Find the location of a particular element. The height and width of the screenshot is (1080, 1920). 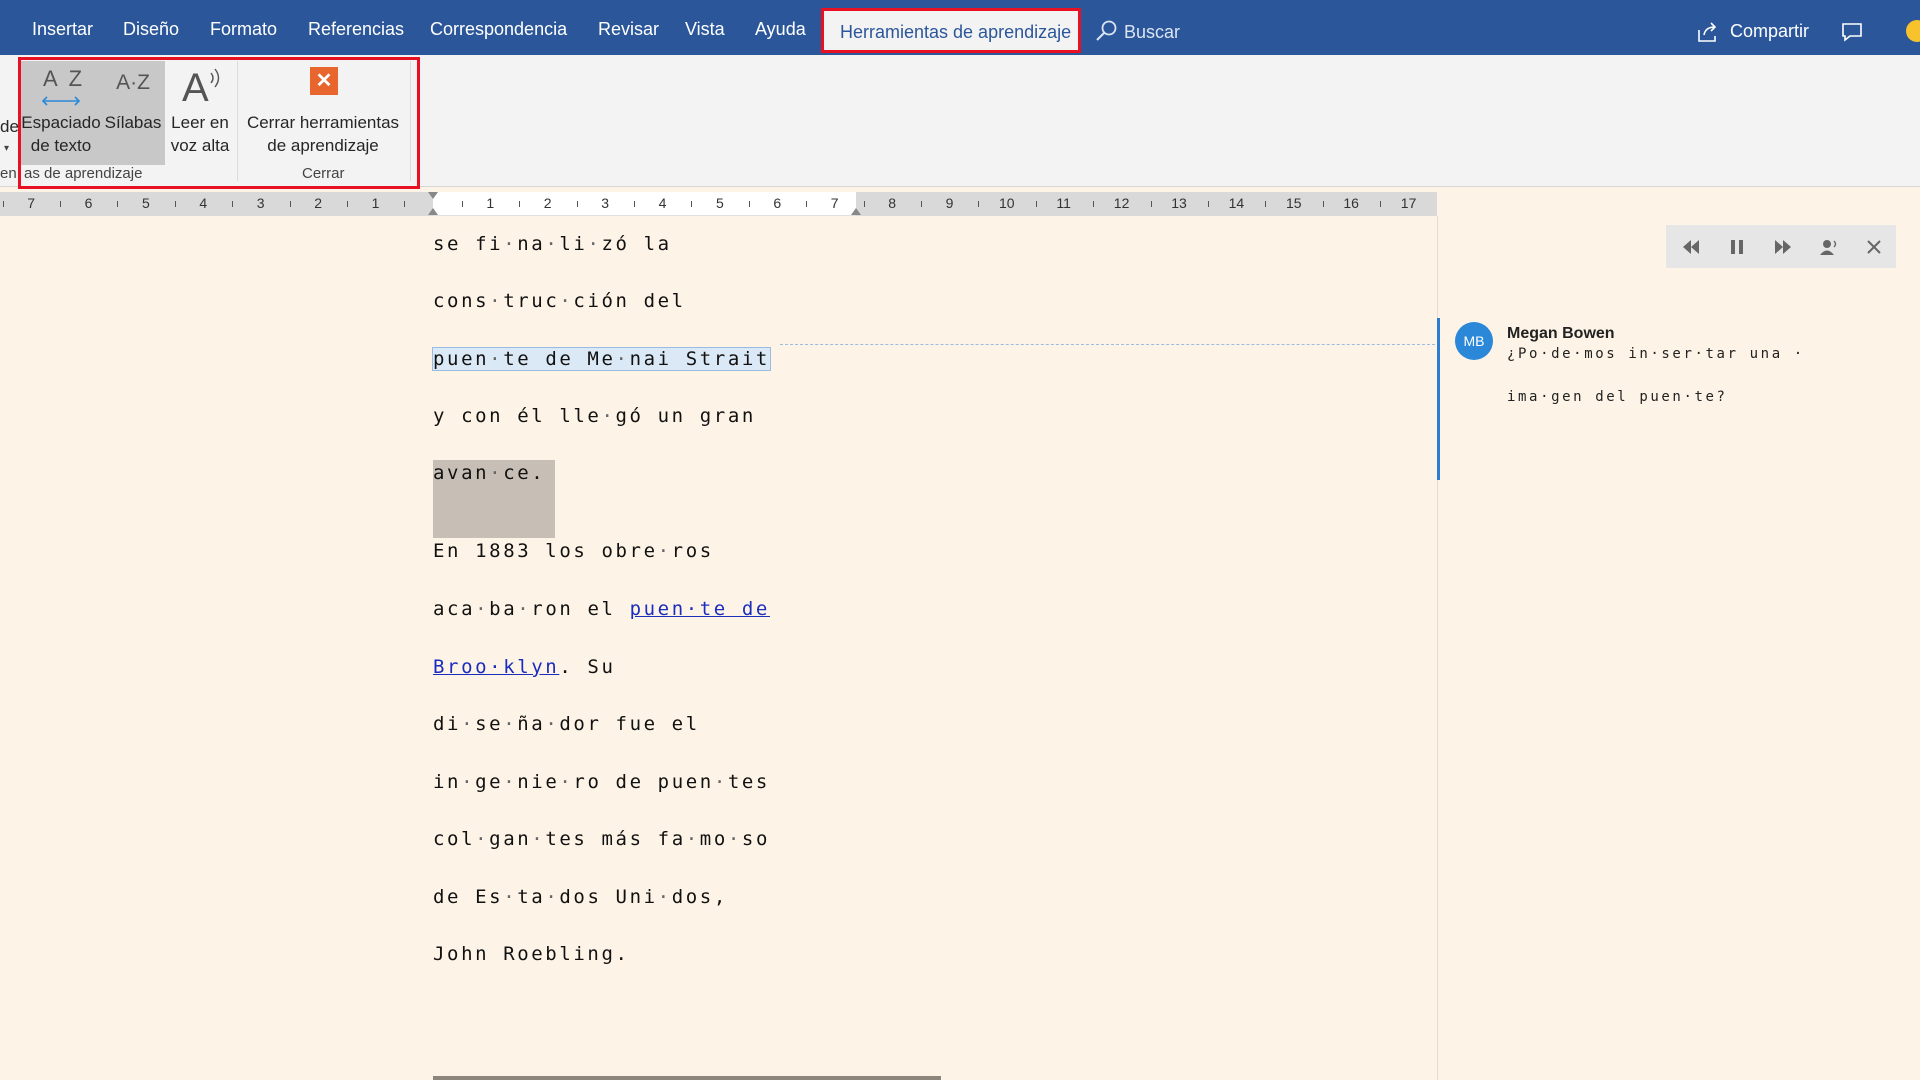

document-line: y con él lle·gó un gran is located at coordinates (594, 416).